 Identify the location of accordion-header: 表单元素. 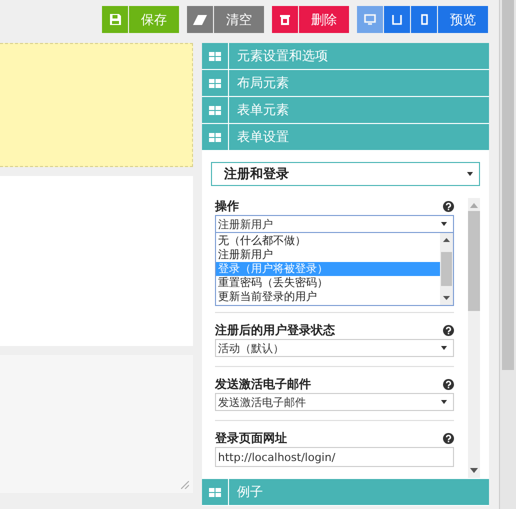
(345, 110).